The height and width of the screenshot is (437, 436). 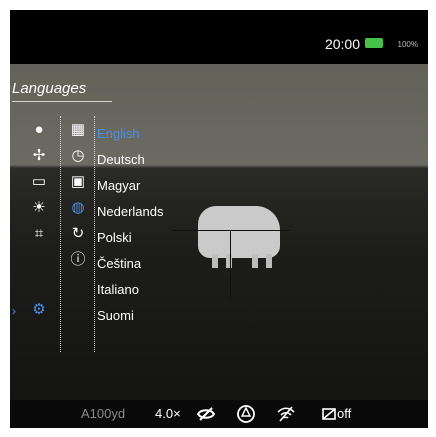 I want to click on language-option-magyar: Magyar, so click(x=118, y=185).